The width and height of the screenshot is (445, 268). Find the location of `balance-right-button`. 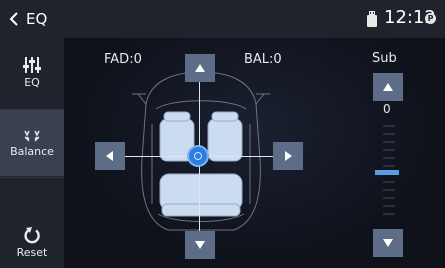

balance-right-button is located at coordinates (288, 156).